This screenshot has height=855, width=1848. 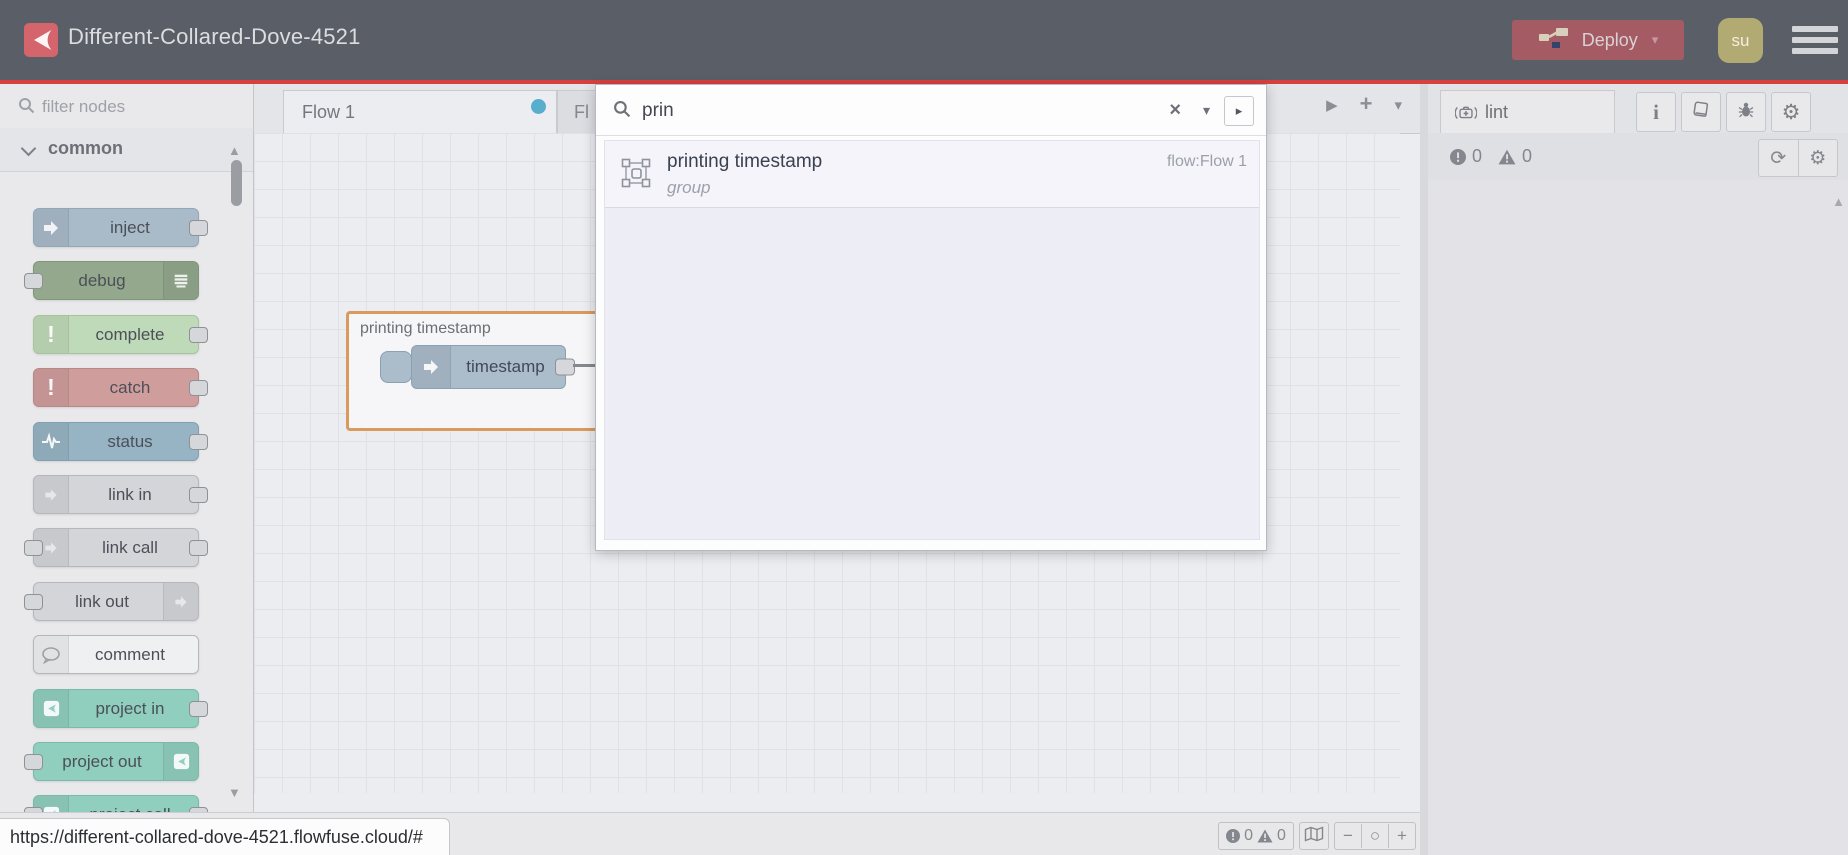 What do you see at coordinates (1815, 40) in the screenshot?
I see `main-menu-button` at bounding box center [1815, 40].